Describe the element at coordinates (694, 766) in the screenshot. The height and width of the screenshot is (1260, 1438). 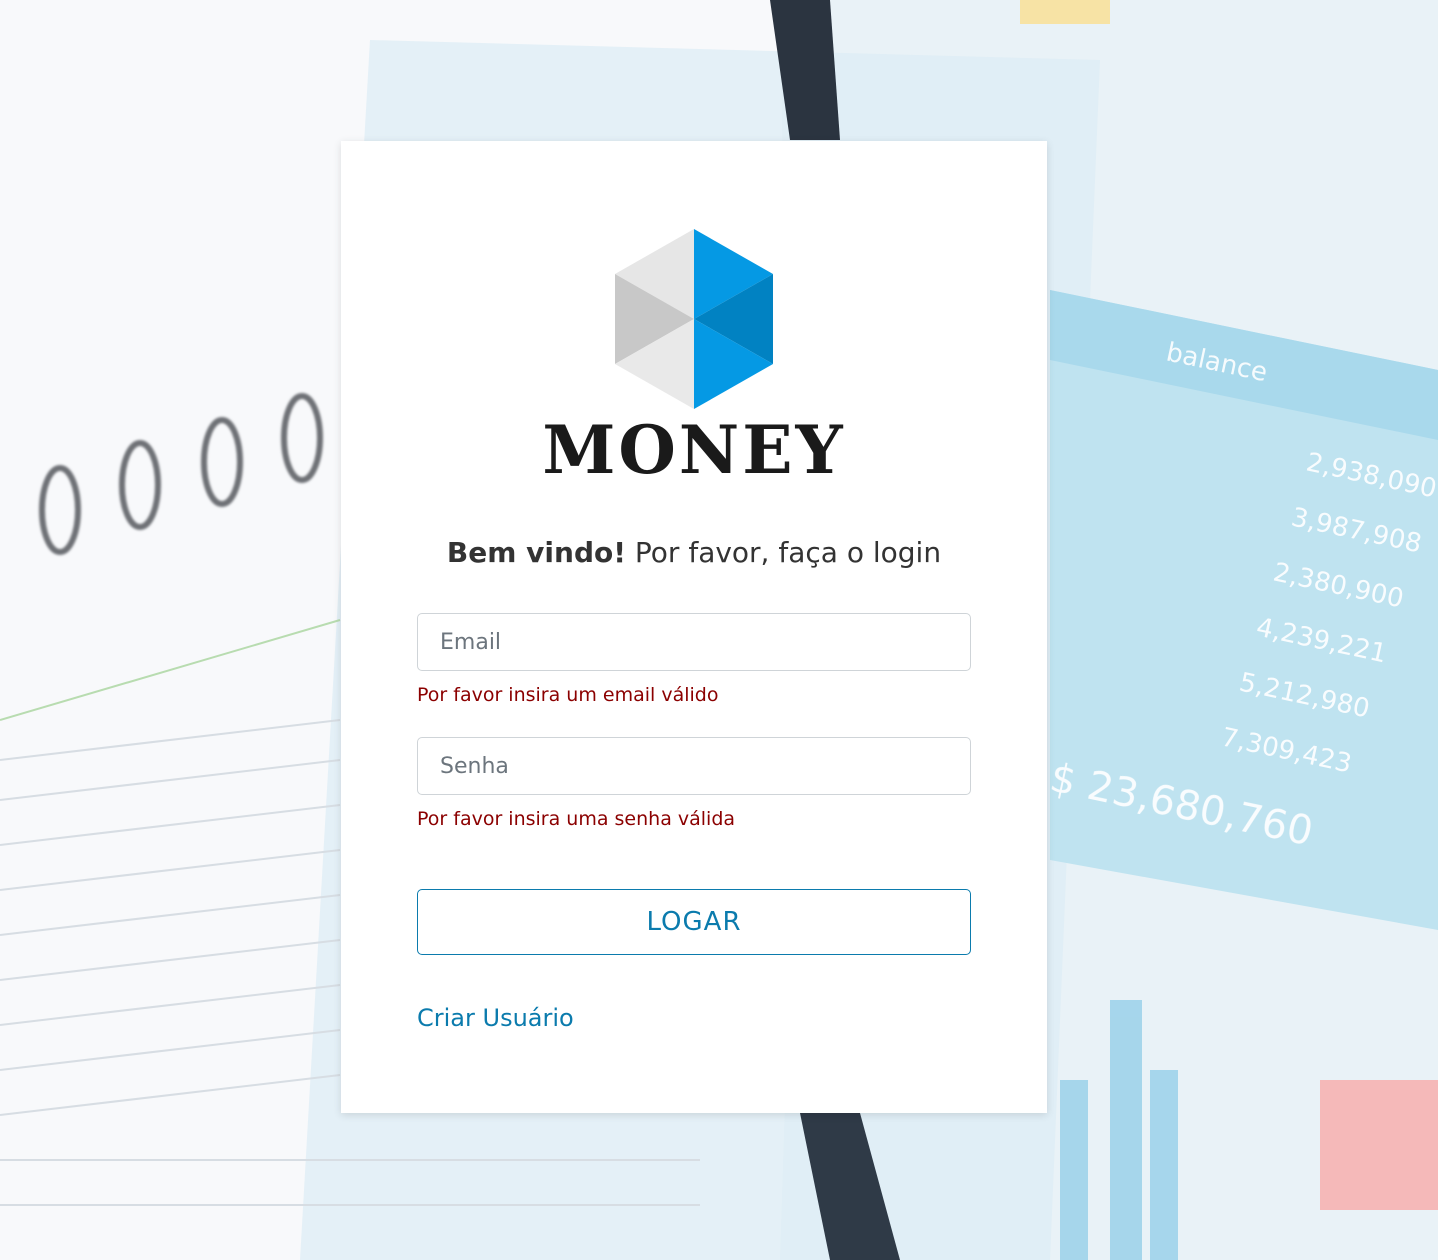
I see `password-input` at that location.